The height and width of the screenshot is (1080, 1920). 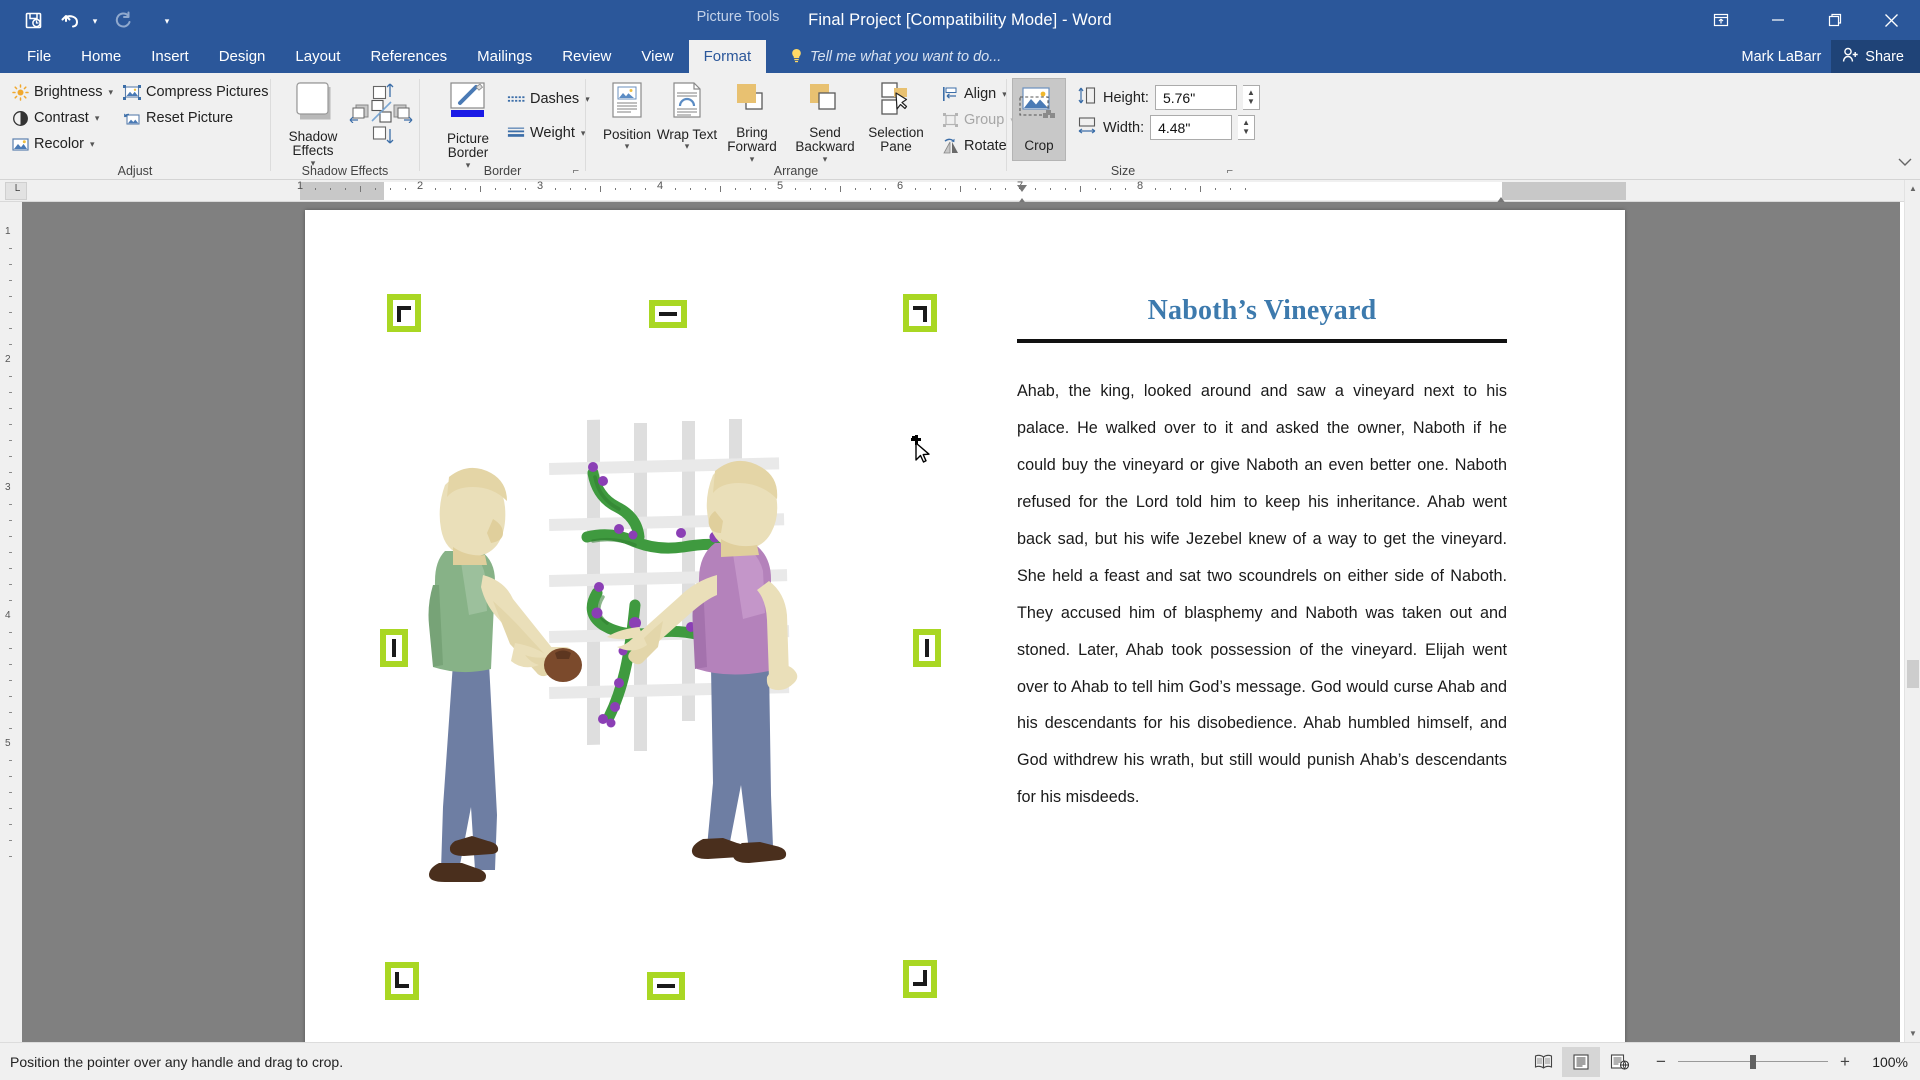 I want to click on picture-border-button: Picture Border ▾, so click(x=468, y=123).